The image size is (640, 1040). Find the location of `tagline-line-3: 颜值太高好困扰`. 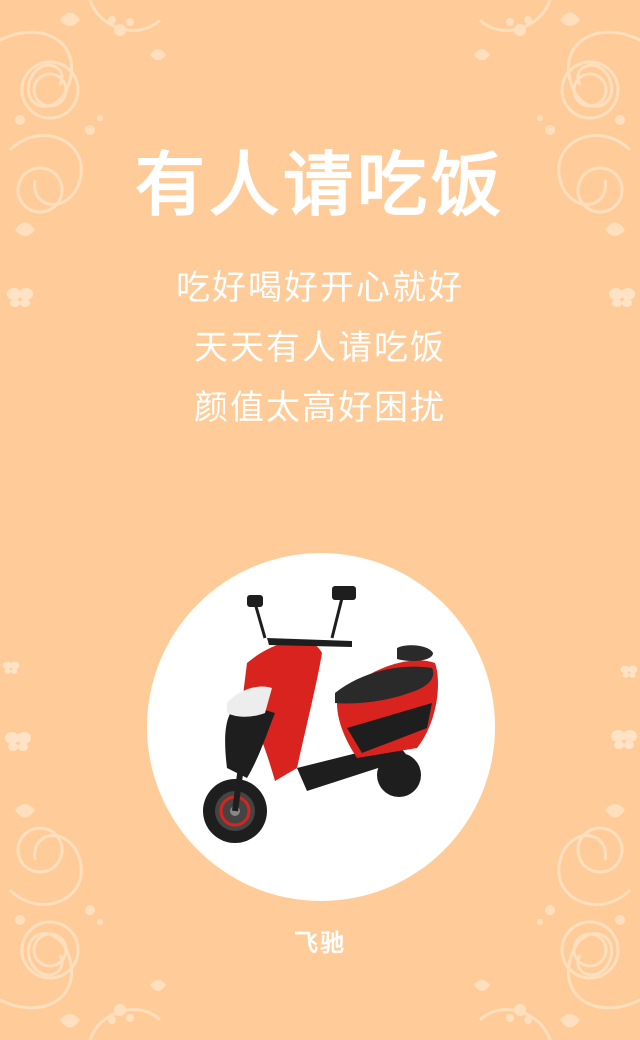

tagline-line-3: 颜值太高好困扰 is located at coordinates (320, 408).